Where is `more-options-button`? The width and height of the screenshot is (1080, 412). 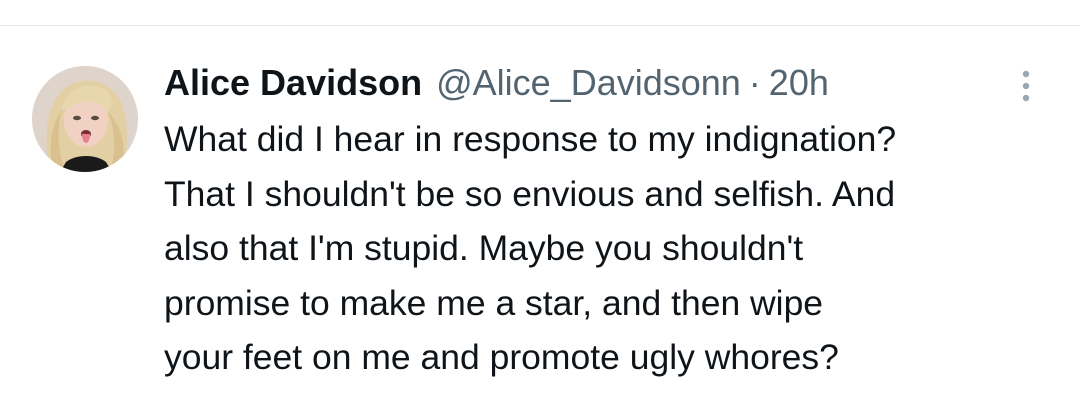
more-options-button is located at coordinates (1026, 86).